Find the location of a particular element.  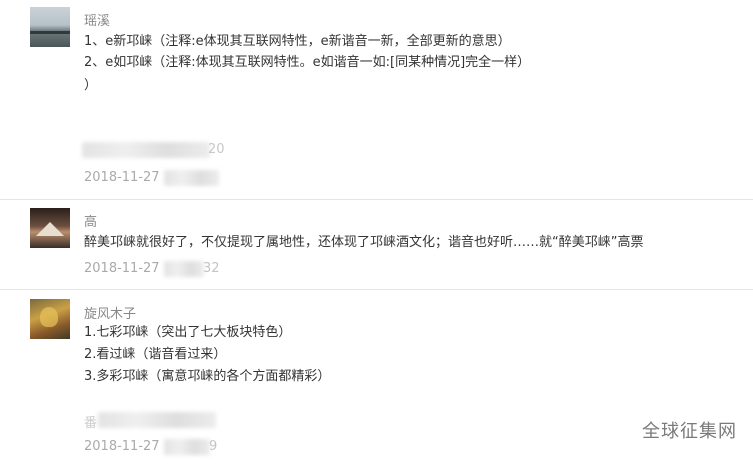

comment-username: 旋风木子 is located at coordinates (110, 312).